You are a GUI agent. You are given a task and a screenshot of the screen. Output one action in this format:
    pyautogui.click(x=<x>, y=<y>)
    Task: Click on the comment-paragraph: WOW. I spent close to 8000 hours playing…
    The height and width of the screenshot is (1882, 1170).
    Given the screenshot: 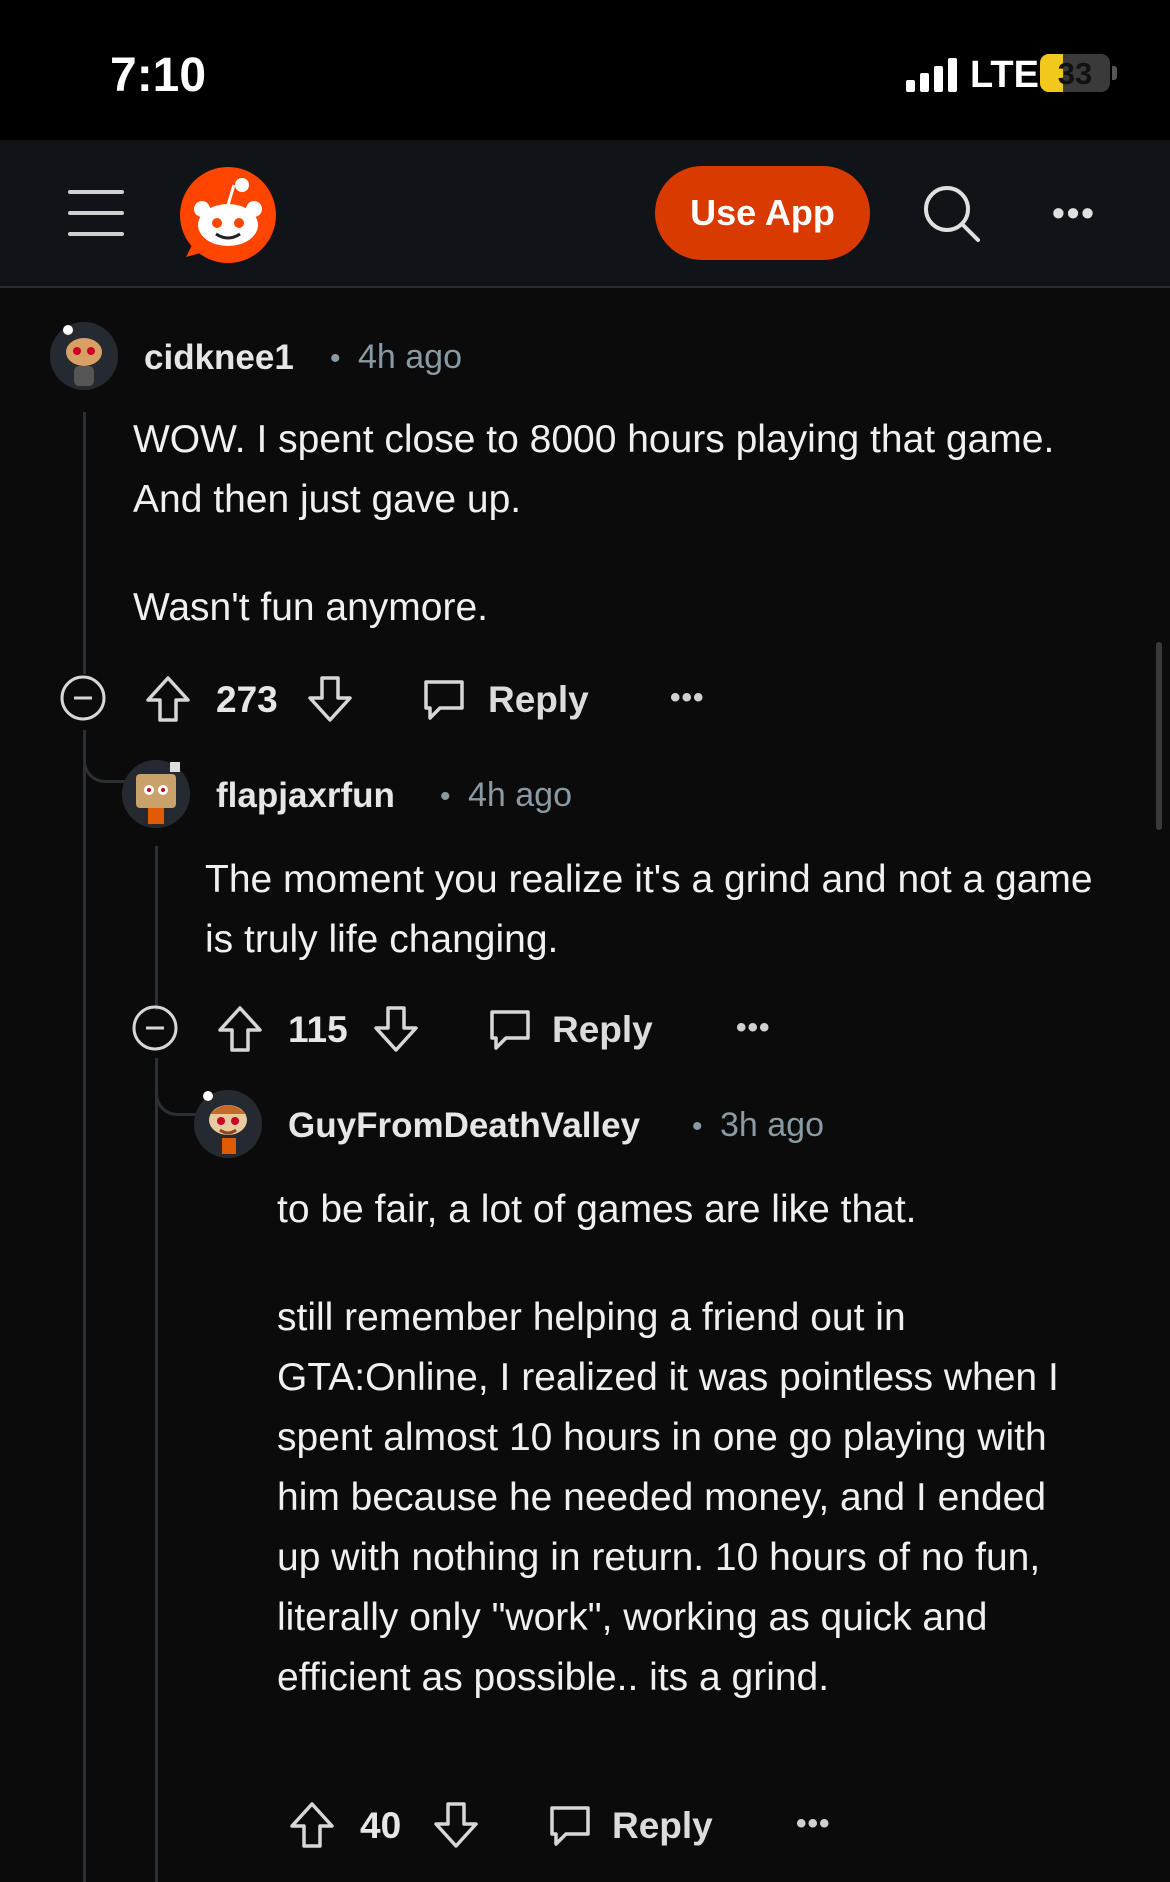 What is the action you would take?
    pyautogui.click(x=594, y=469)
    